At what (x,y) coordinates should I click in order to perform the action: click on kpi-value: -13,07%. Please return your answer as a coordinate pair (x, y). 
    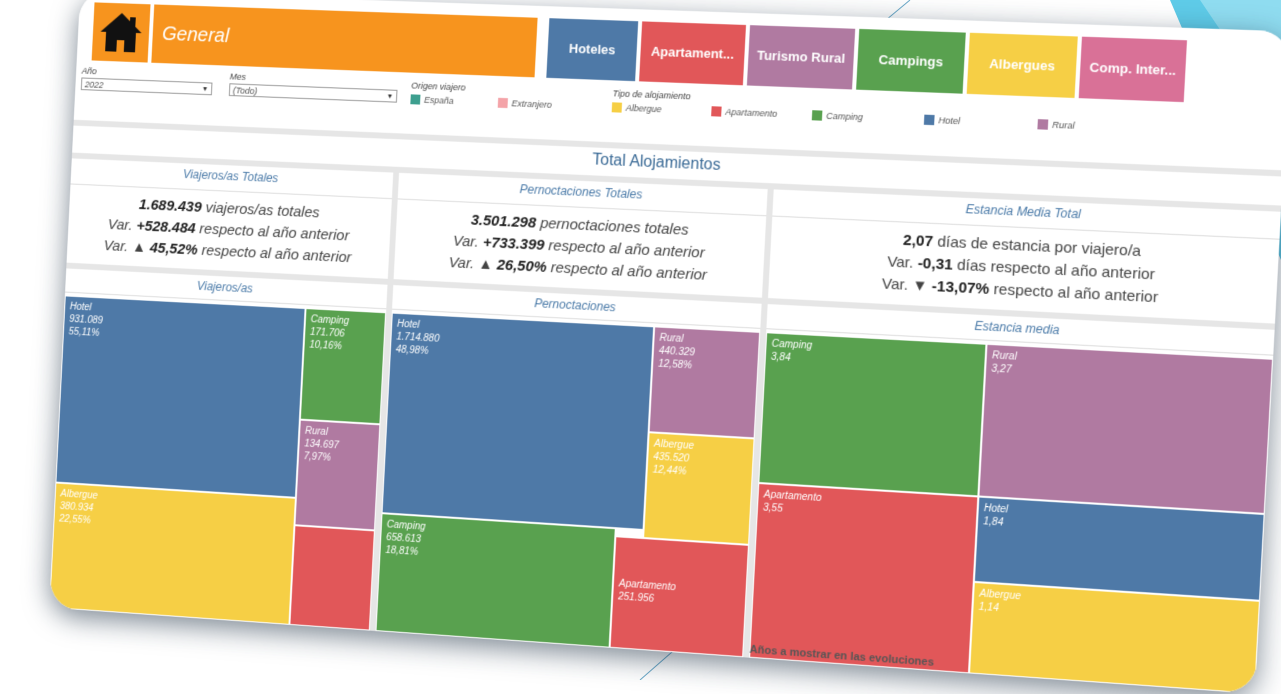
    Looking at the image, I should click on (960, 287).